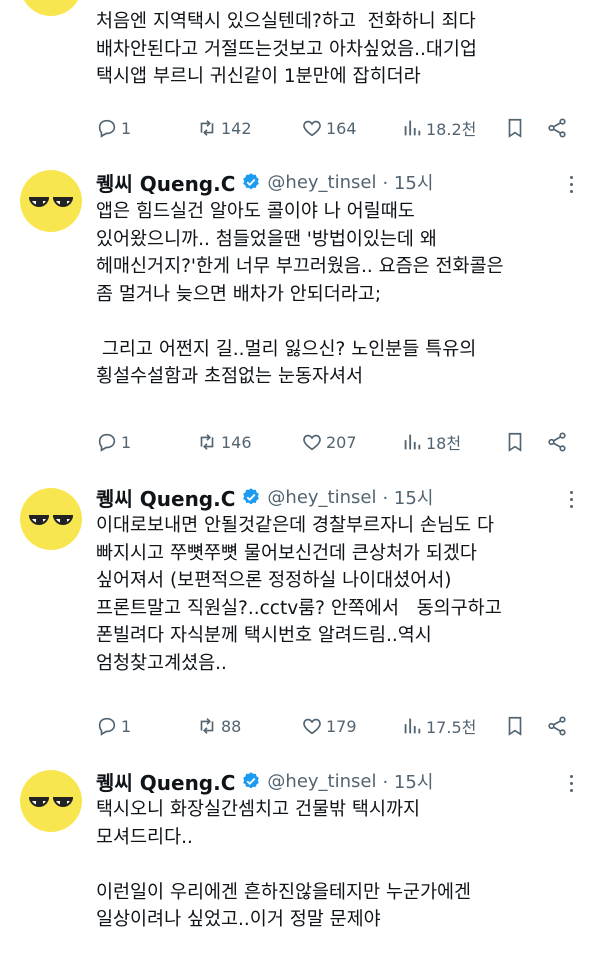  What do you see at coordinates (236, 442) in the screenshot?
I see `retweet-count: 146` at bounding box center [236, 442].